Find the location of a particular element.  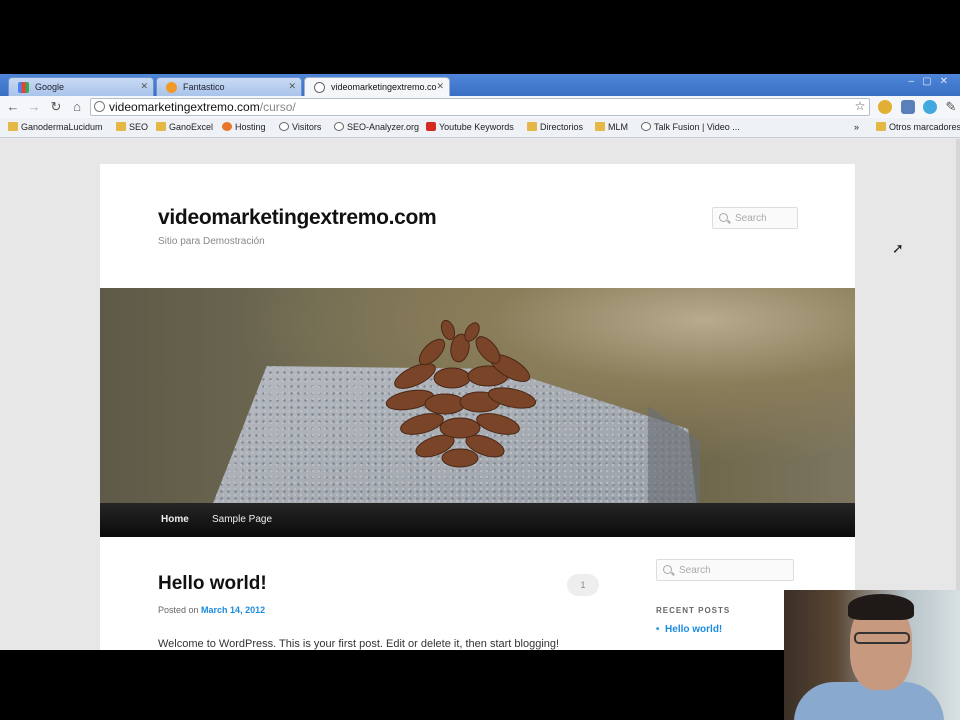

tab-label: Google is located at coordinates (50, 87).